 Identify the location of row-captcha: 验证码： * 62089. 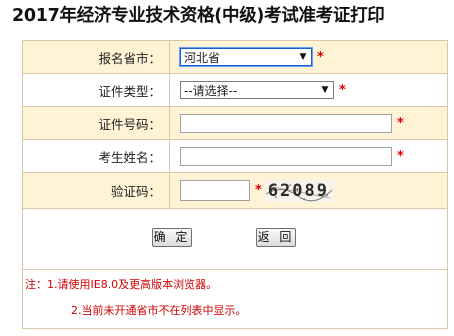
(235, 190).